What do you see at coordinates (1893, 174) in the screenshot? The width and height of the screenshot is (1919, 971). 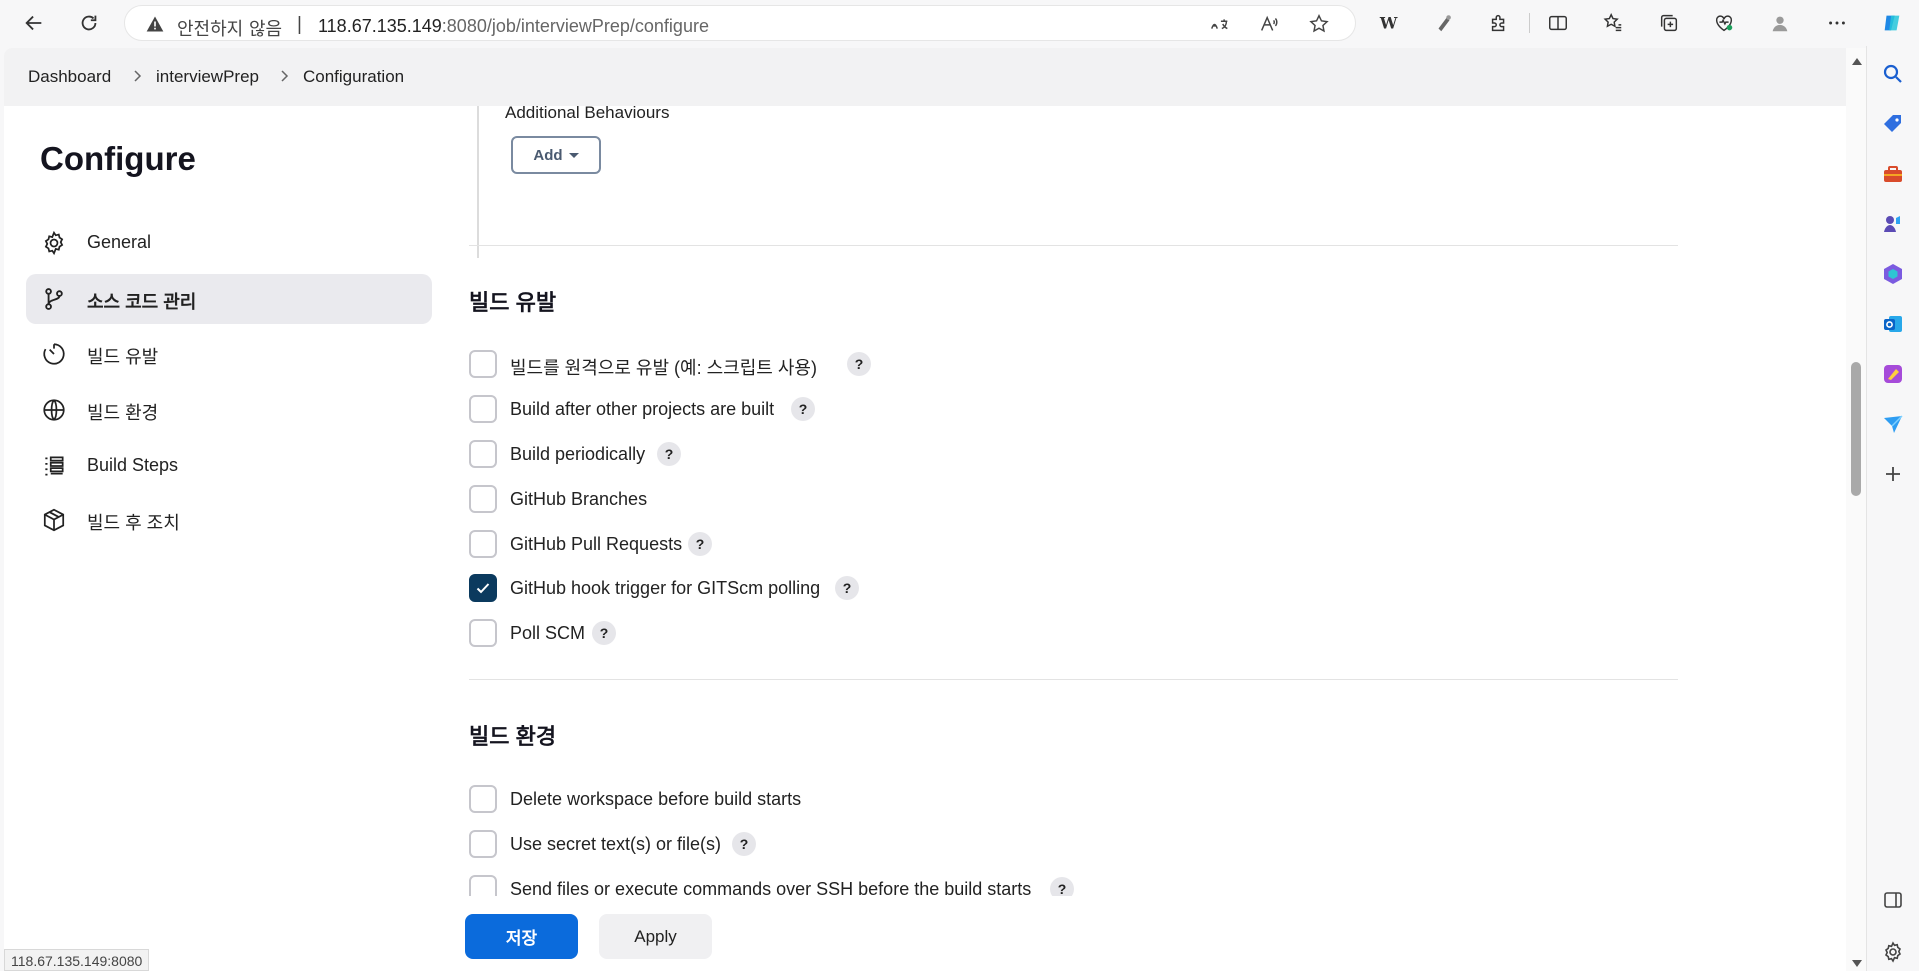 I see `tools-briefcase-icon` at bounding box center [1893, 174].